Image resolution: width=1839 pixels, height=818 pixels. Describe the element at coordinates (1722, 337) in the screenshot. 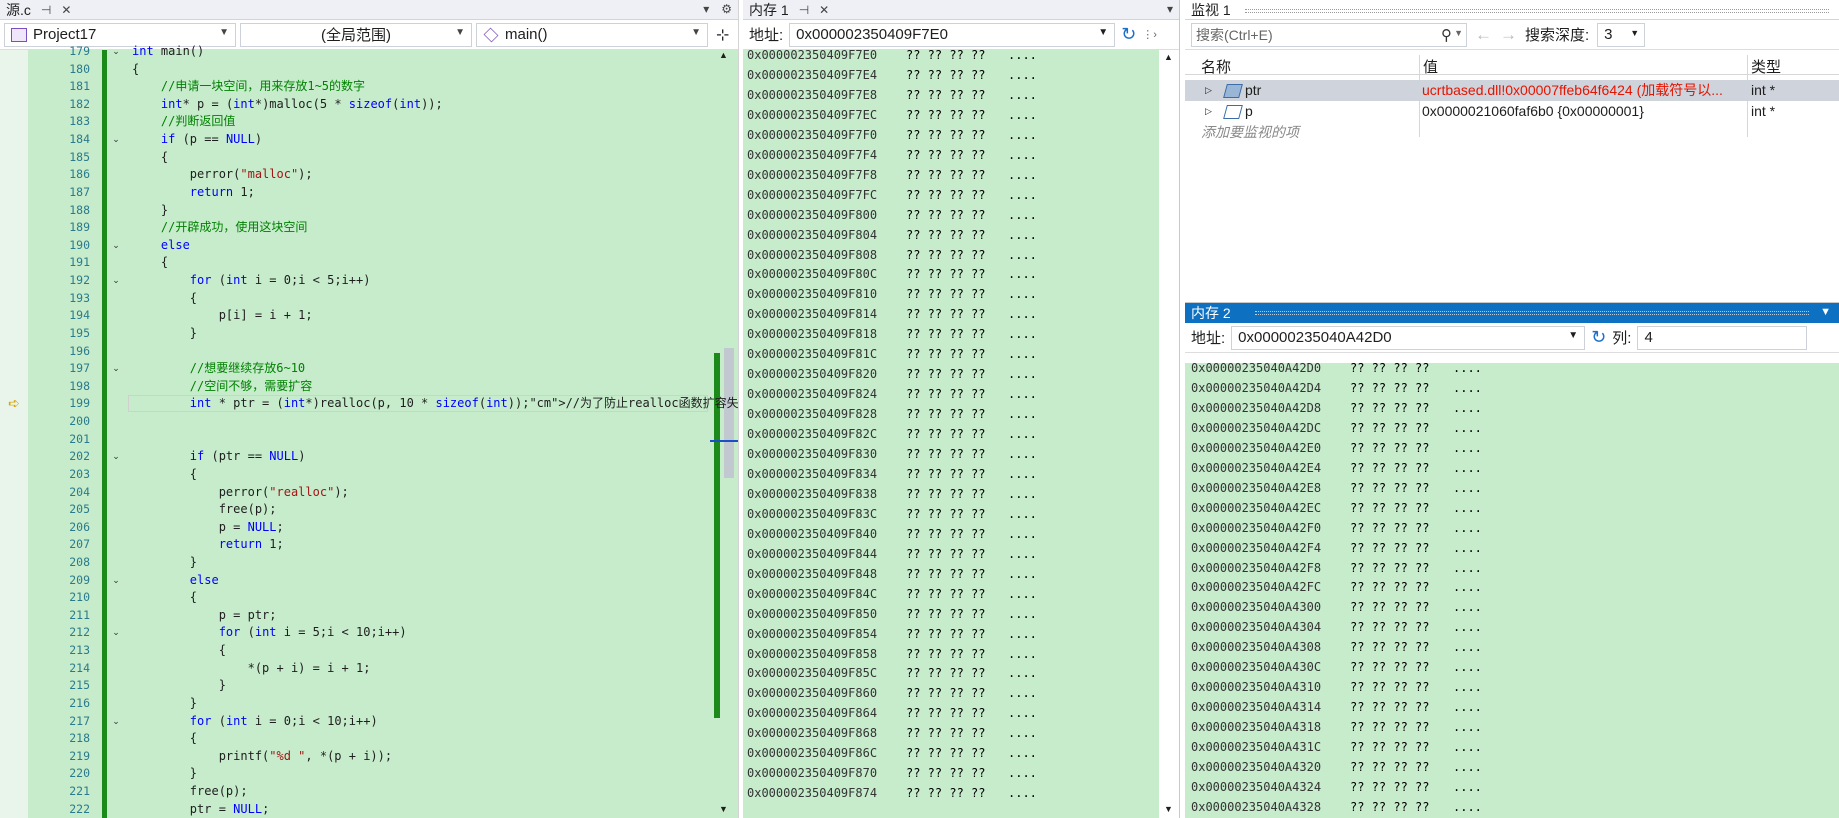

I see `columns-input: 4` at that location.